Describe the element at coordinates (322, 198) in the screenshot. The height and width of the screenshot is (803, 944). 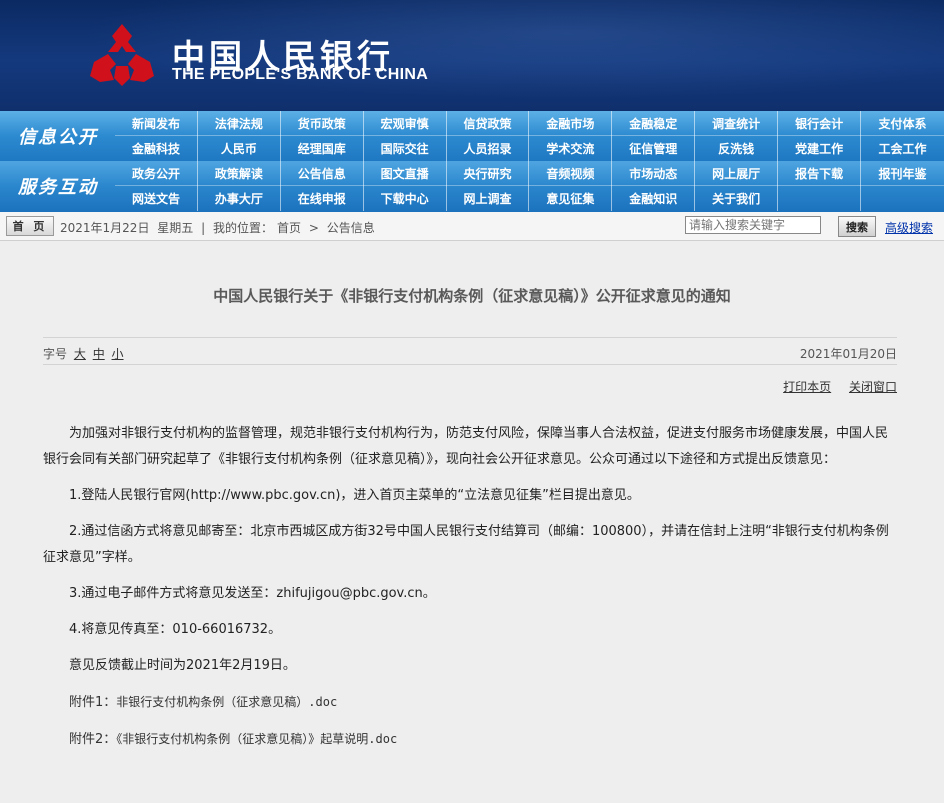
I see `nav-item: 在线申报` at that location.